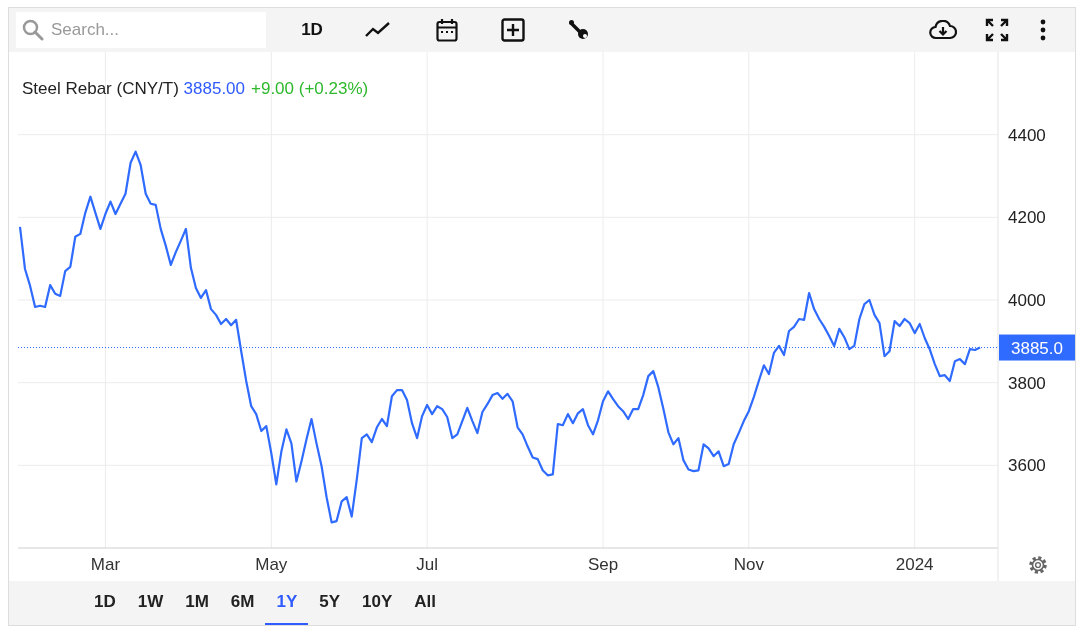 This screenshot has height=629, width=1079. I want to click on cloud-download-icon, so click(943, 30).